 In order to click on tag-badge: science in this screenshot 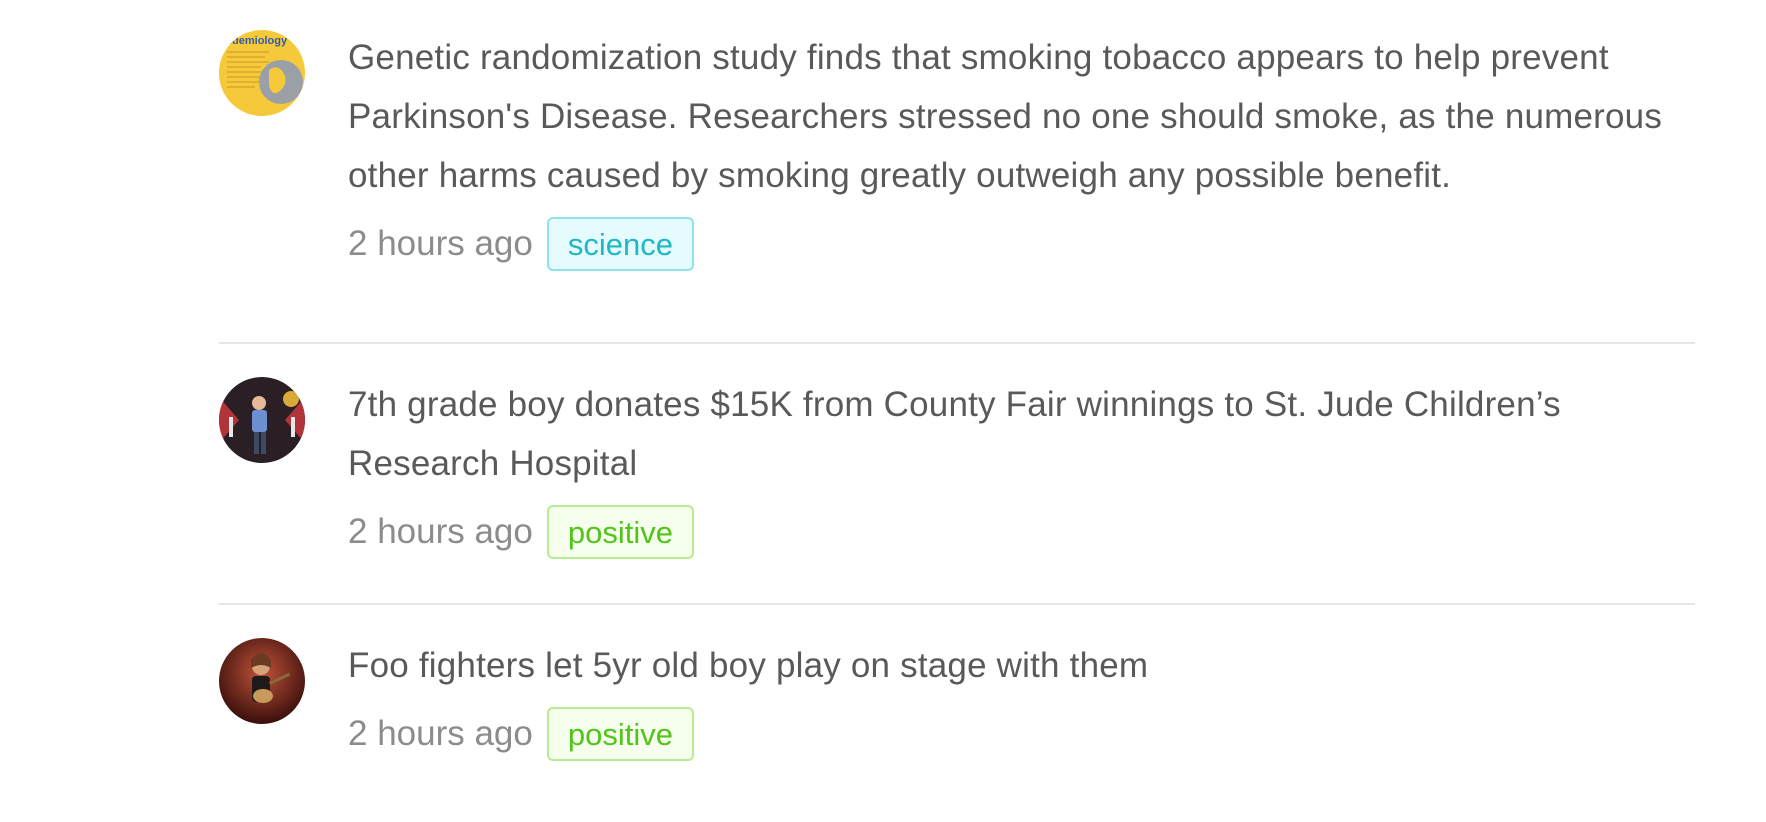, I will do `click(620, 244)`.